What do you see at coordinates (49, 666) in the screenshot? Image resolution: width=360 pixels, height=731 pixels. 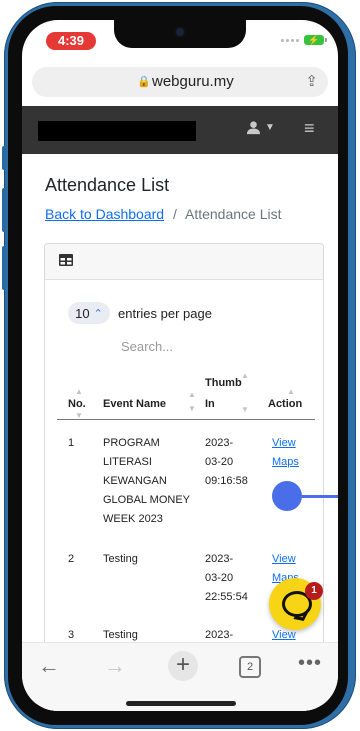 I see `back-arrow-icon: ←` at bounding box center [49, 666].